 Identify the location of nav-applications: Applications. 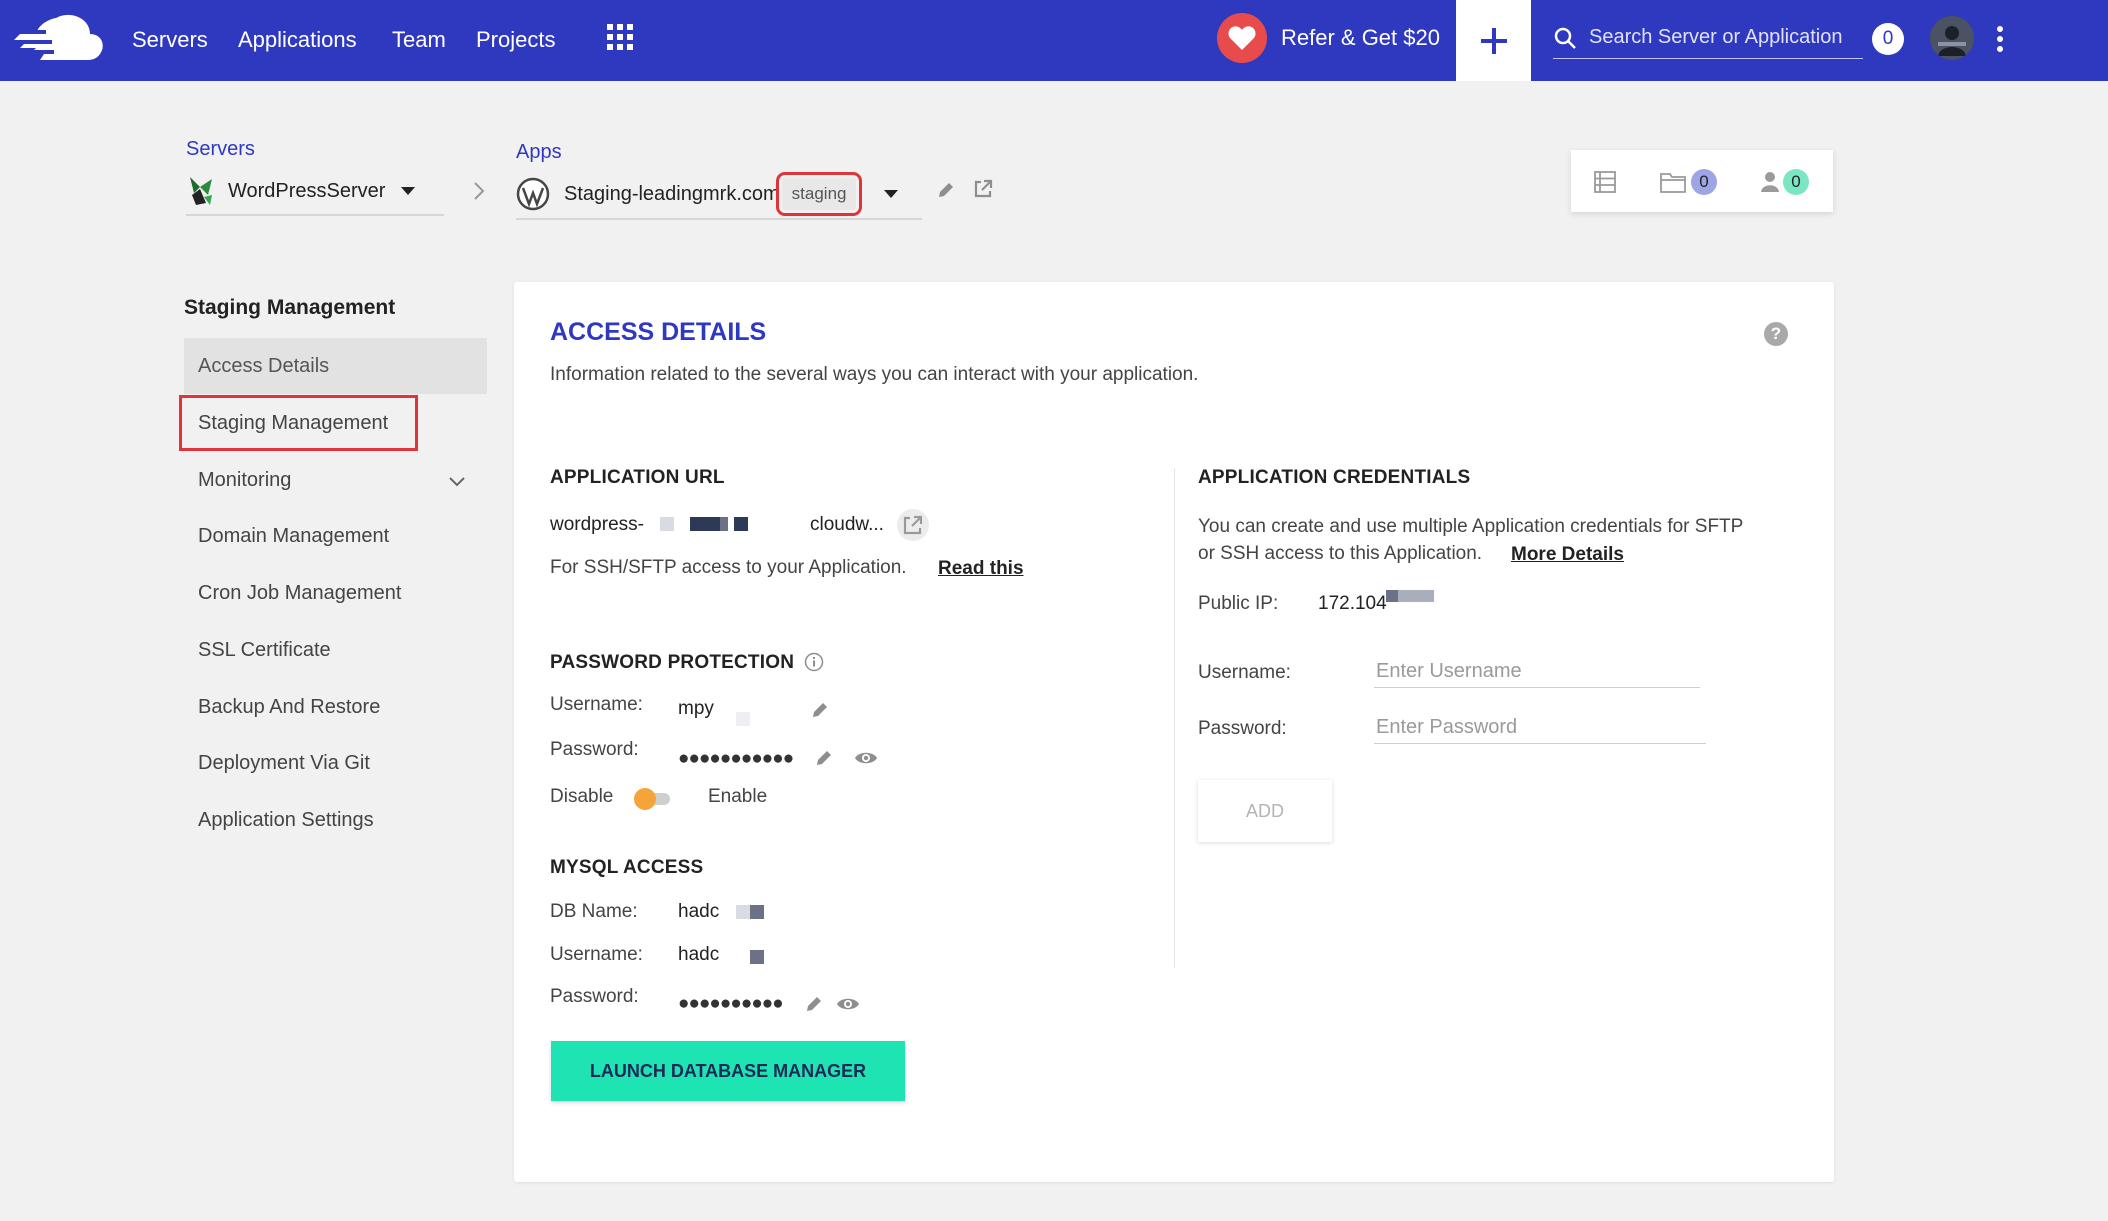
(297, 40).